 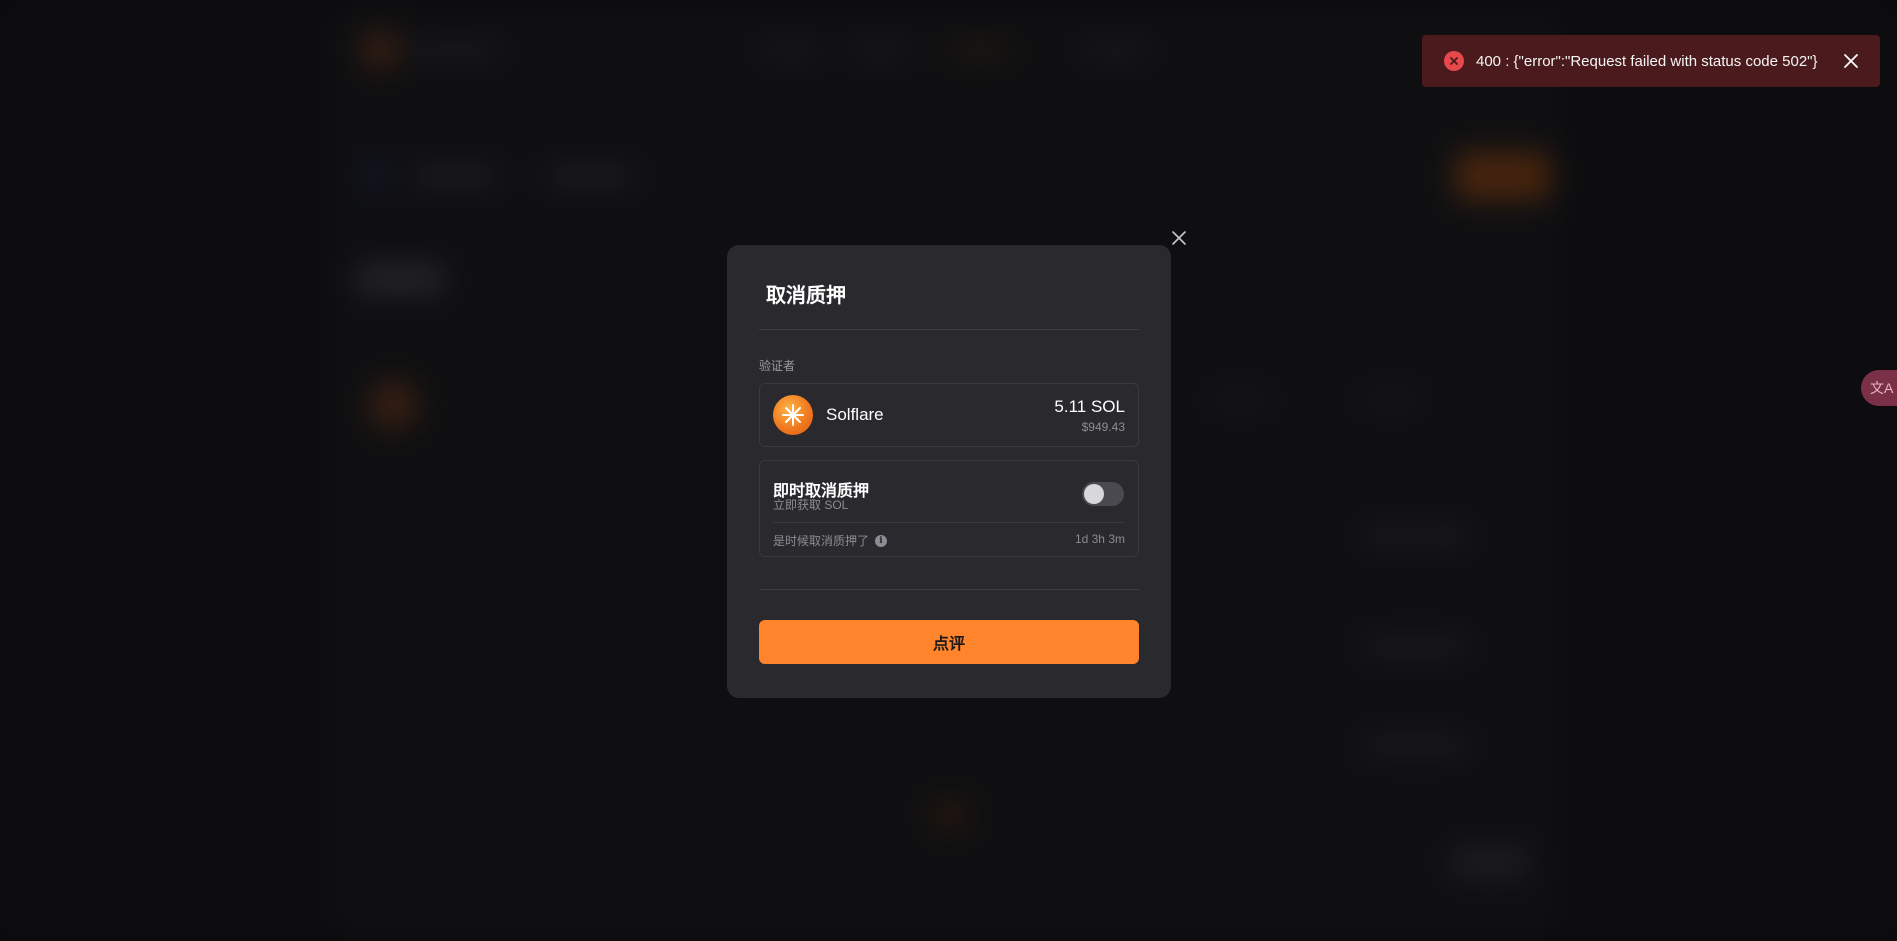 I want to click on unstake-timer-value: 1d 3h 3m, so click(x=1099, y=539).